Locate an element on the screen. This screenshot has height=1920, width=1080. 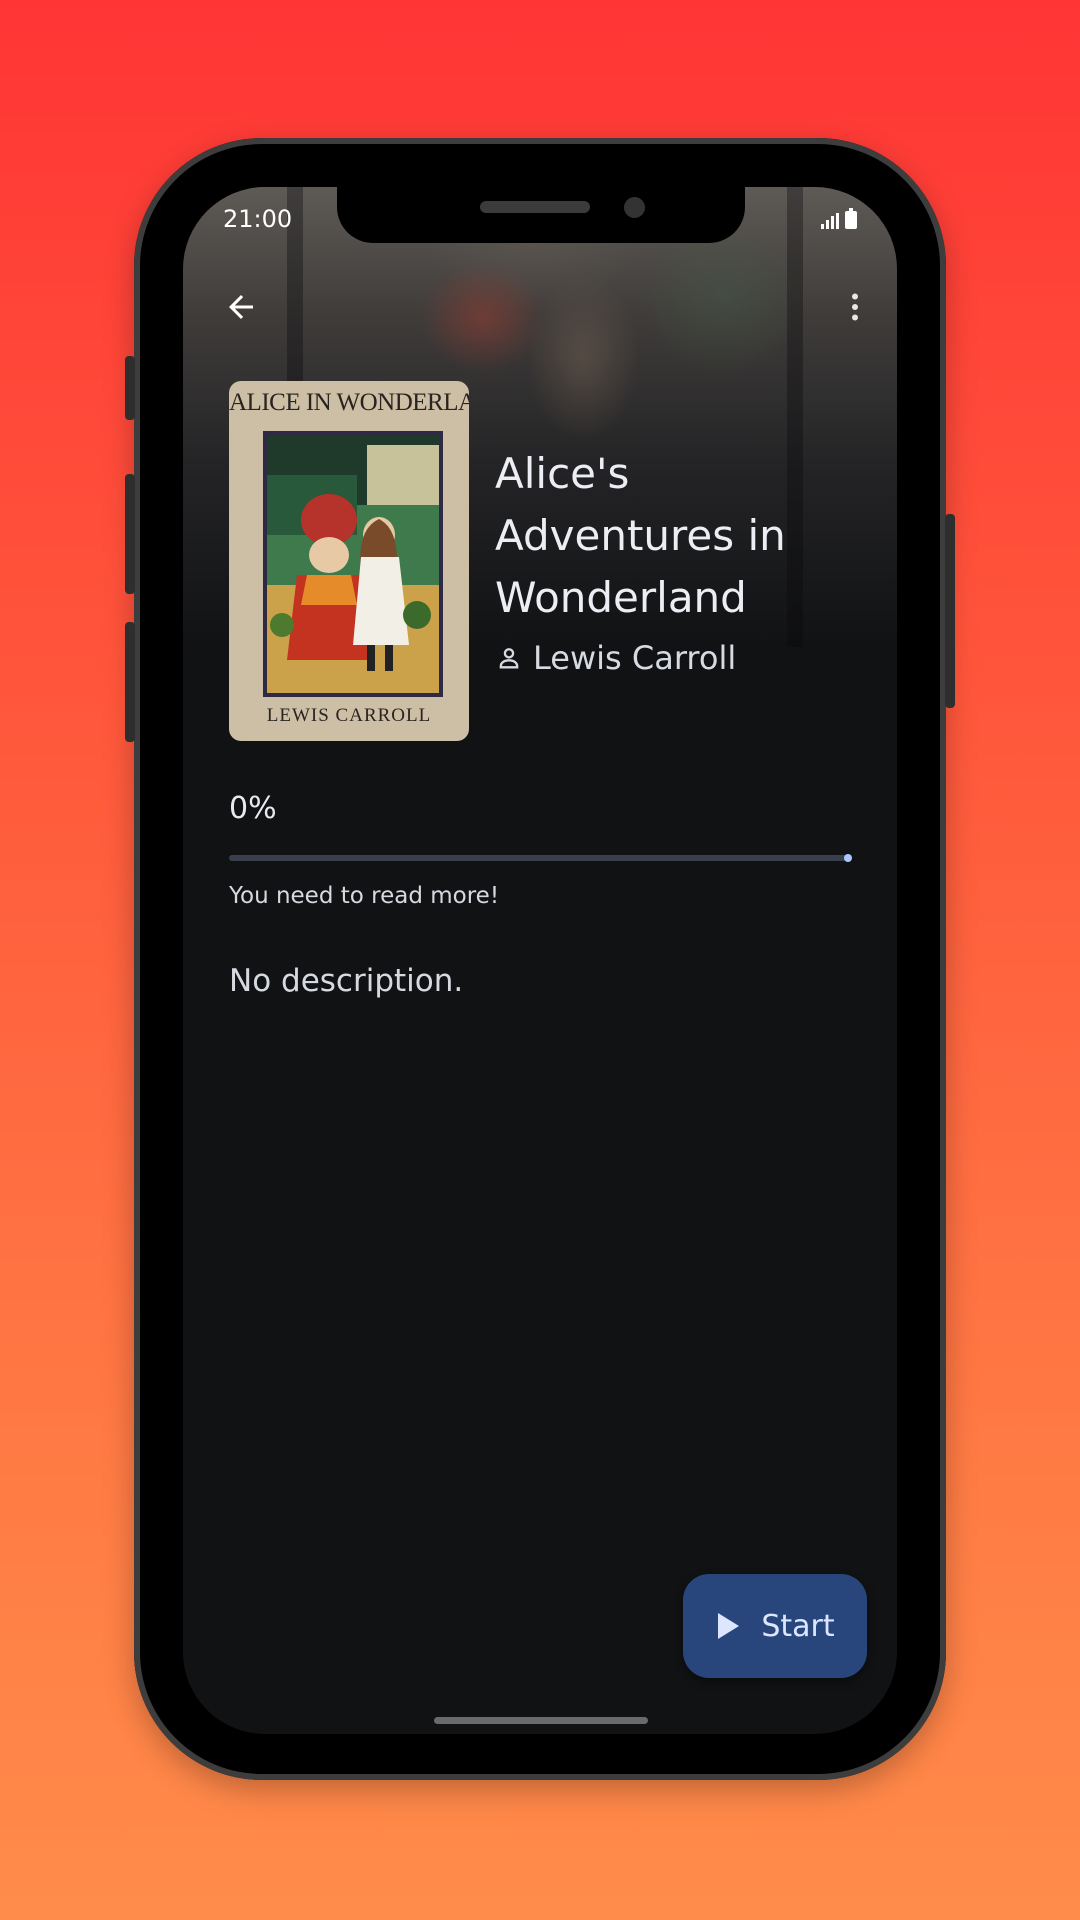
back-button is located at coordinates (241, 307).